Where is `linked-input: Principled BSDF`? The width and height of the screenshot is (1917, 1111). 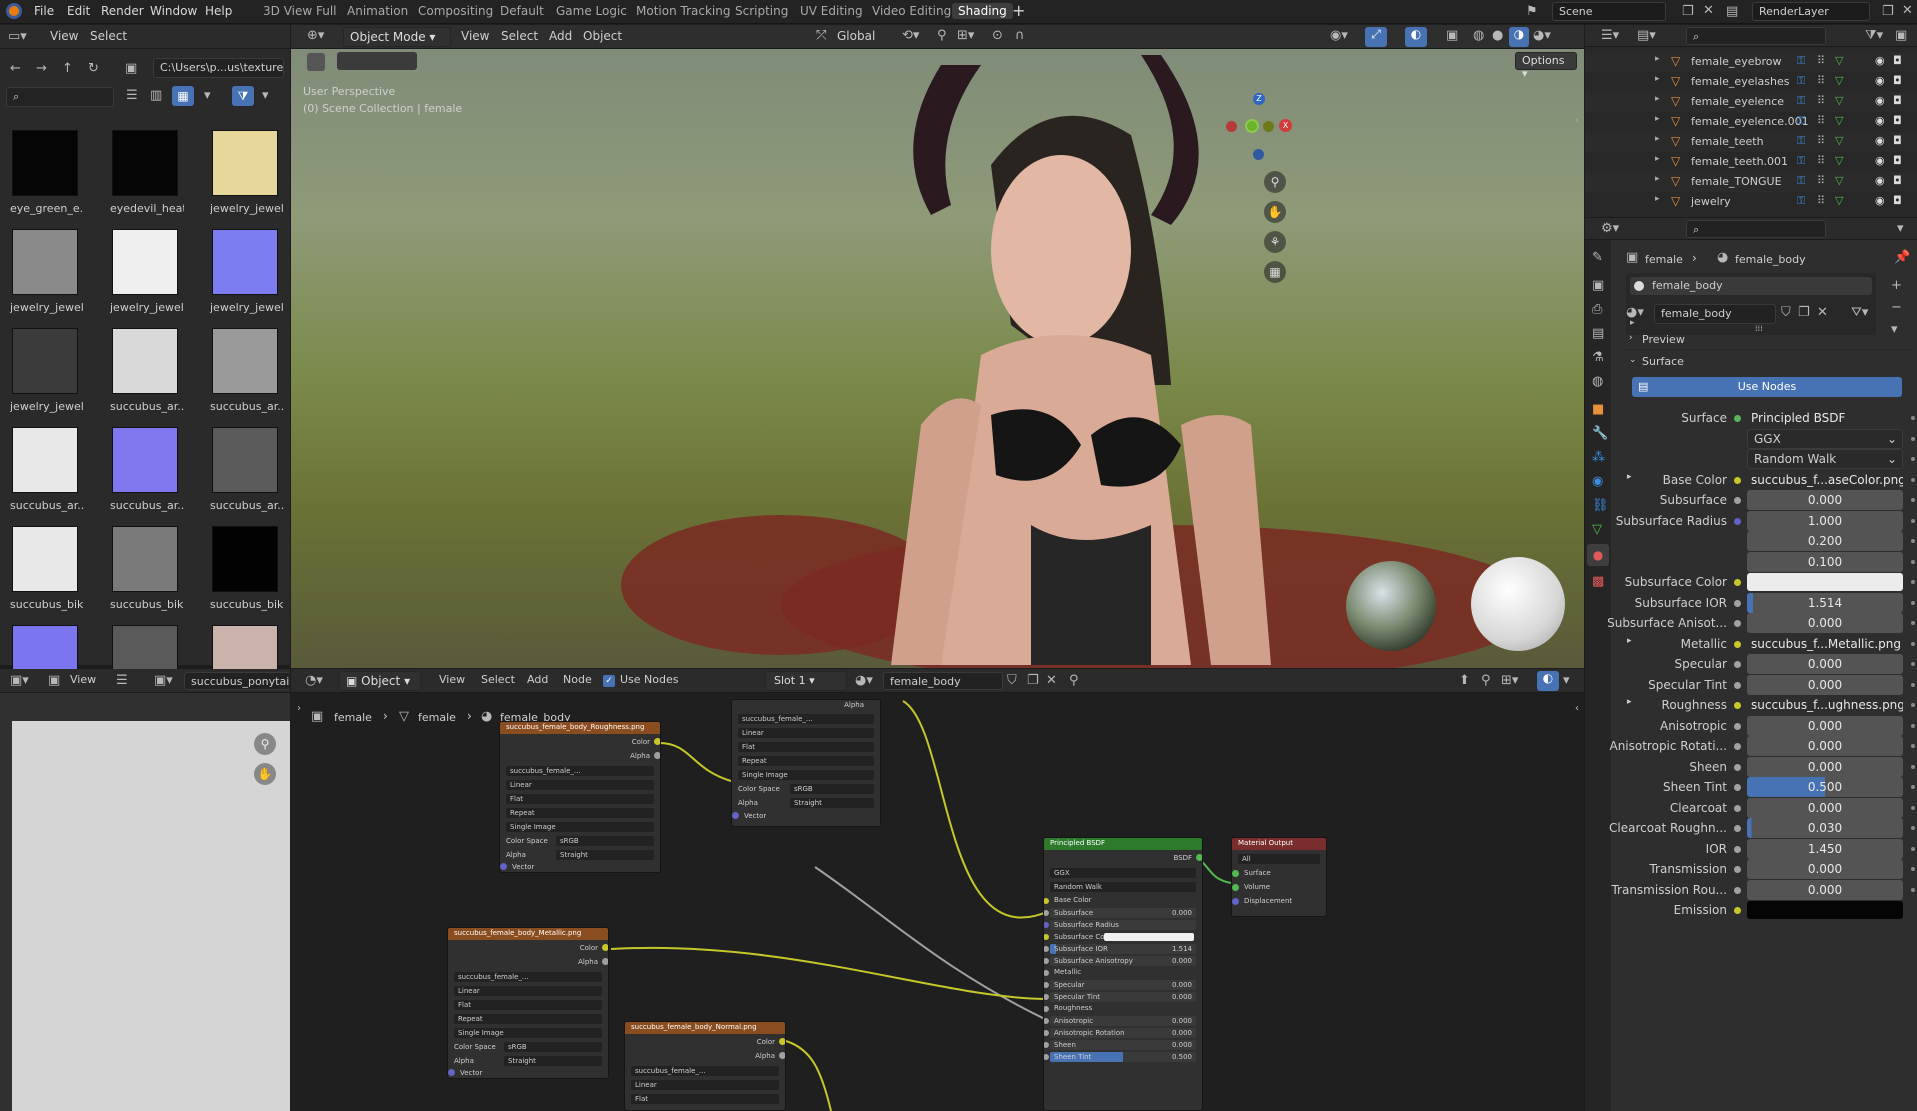 linked-input: Principled BSDF is located at coordinates (1825, 418).